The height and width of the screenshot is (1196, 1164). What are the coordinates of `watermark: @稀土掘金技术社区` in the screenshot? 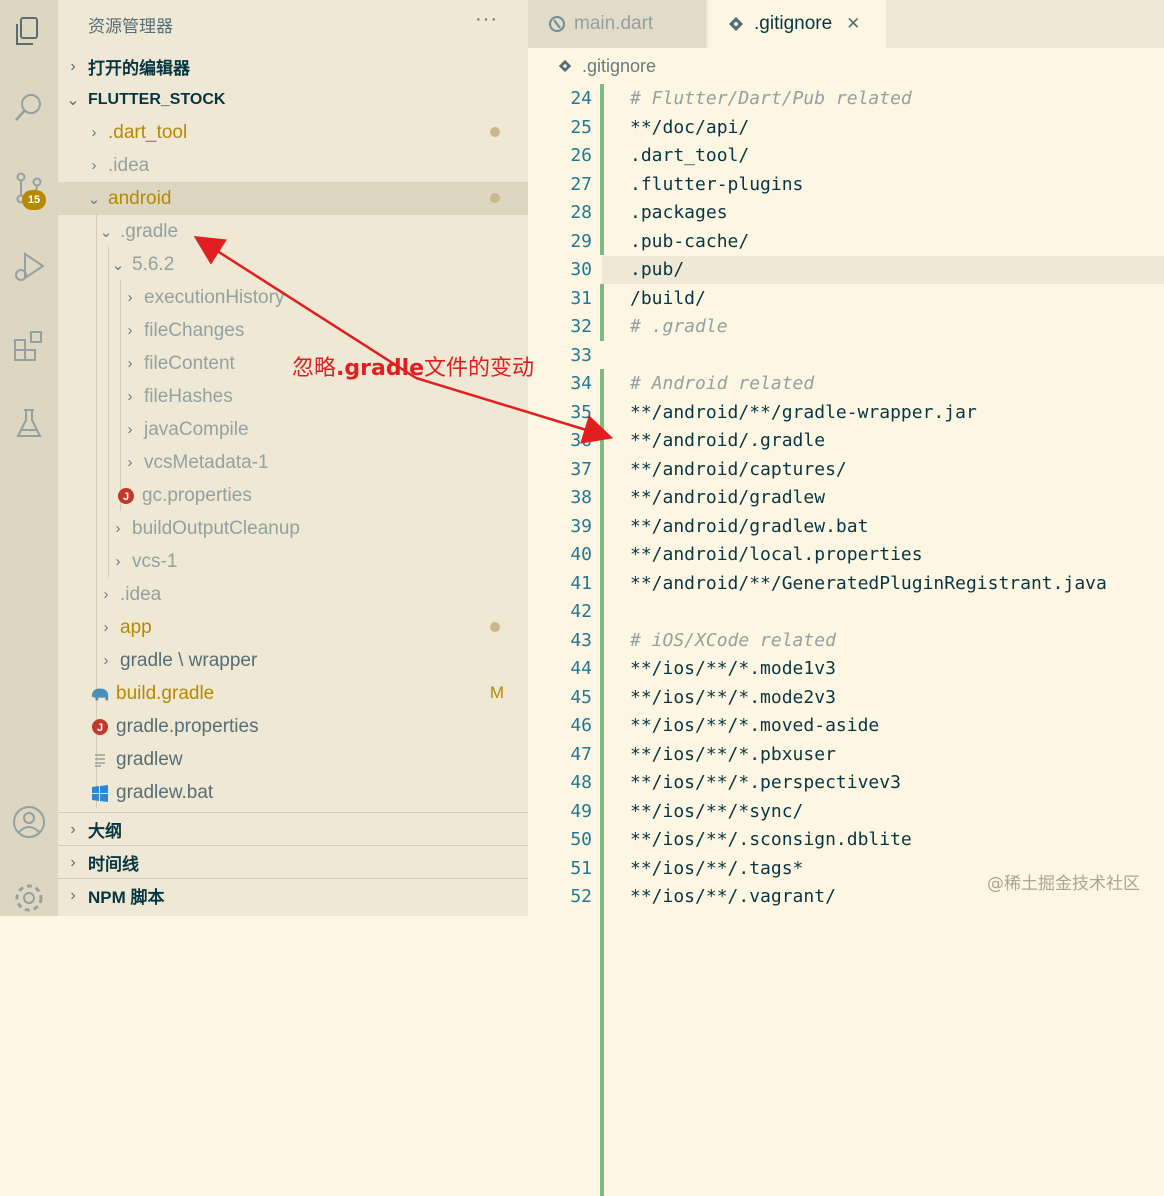 It's located at (1063, 884).